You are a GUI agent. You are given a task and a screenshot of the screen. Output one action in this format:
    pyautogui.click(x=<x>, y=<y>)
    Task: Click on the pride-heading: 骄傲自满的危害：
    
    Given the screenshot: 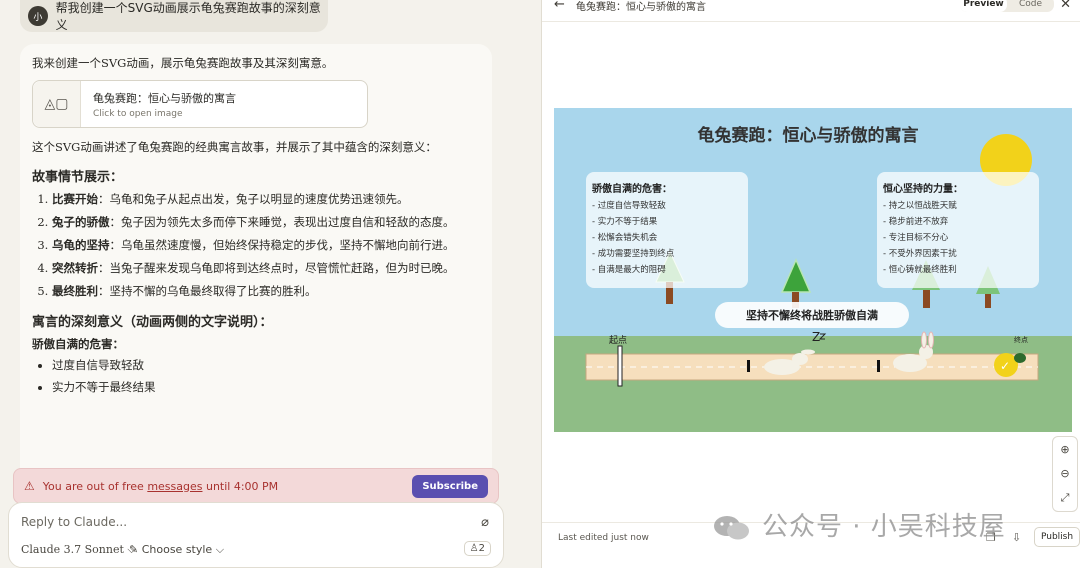 What is the action you would take?
    pyautogui.click(x=78, y=344)
    